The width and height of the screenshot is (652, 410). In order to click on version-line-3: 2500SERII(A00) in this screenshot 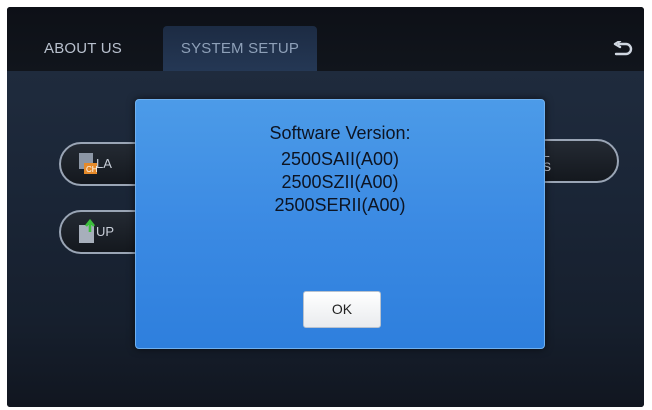, I will do `click(340, 205)`.